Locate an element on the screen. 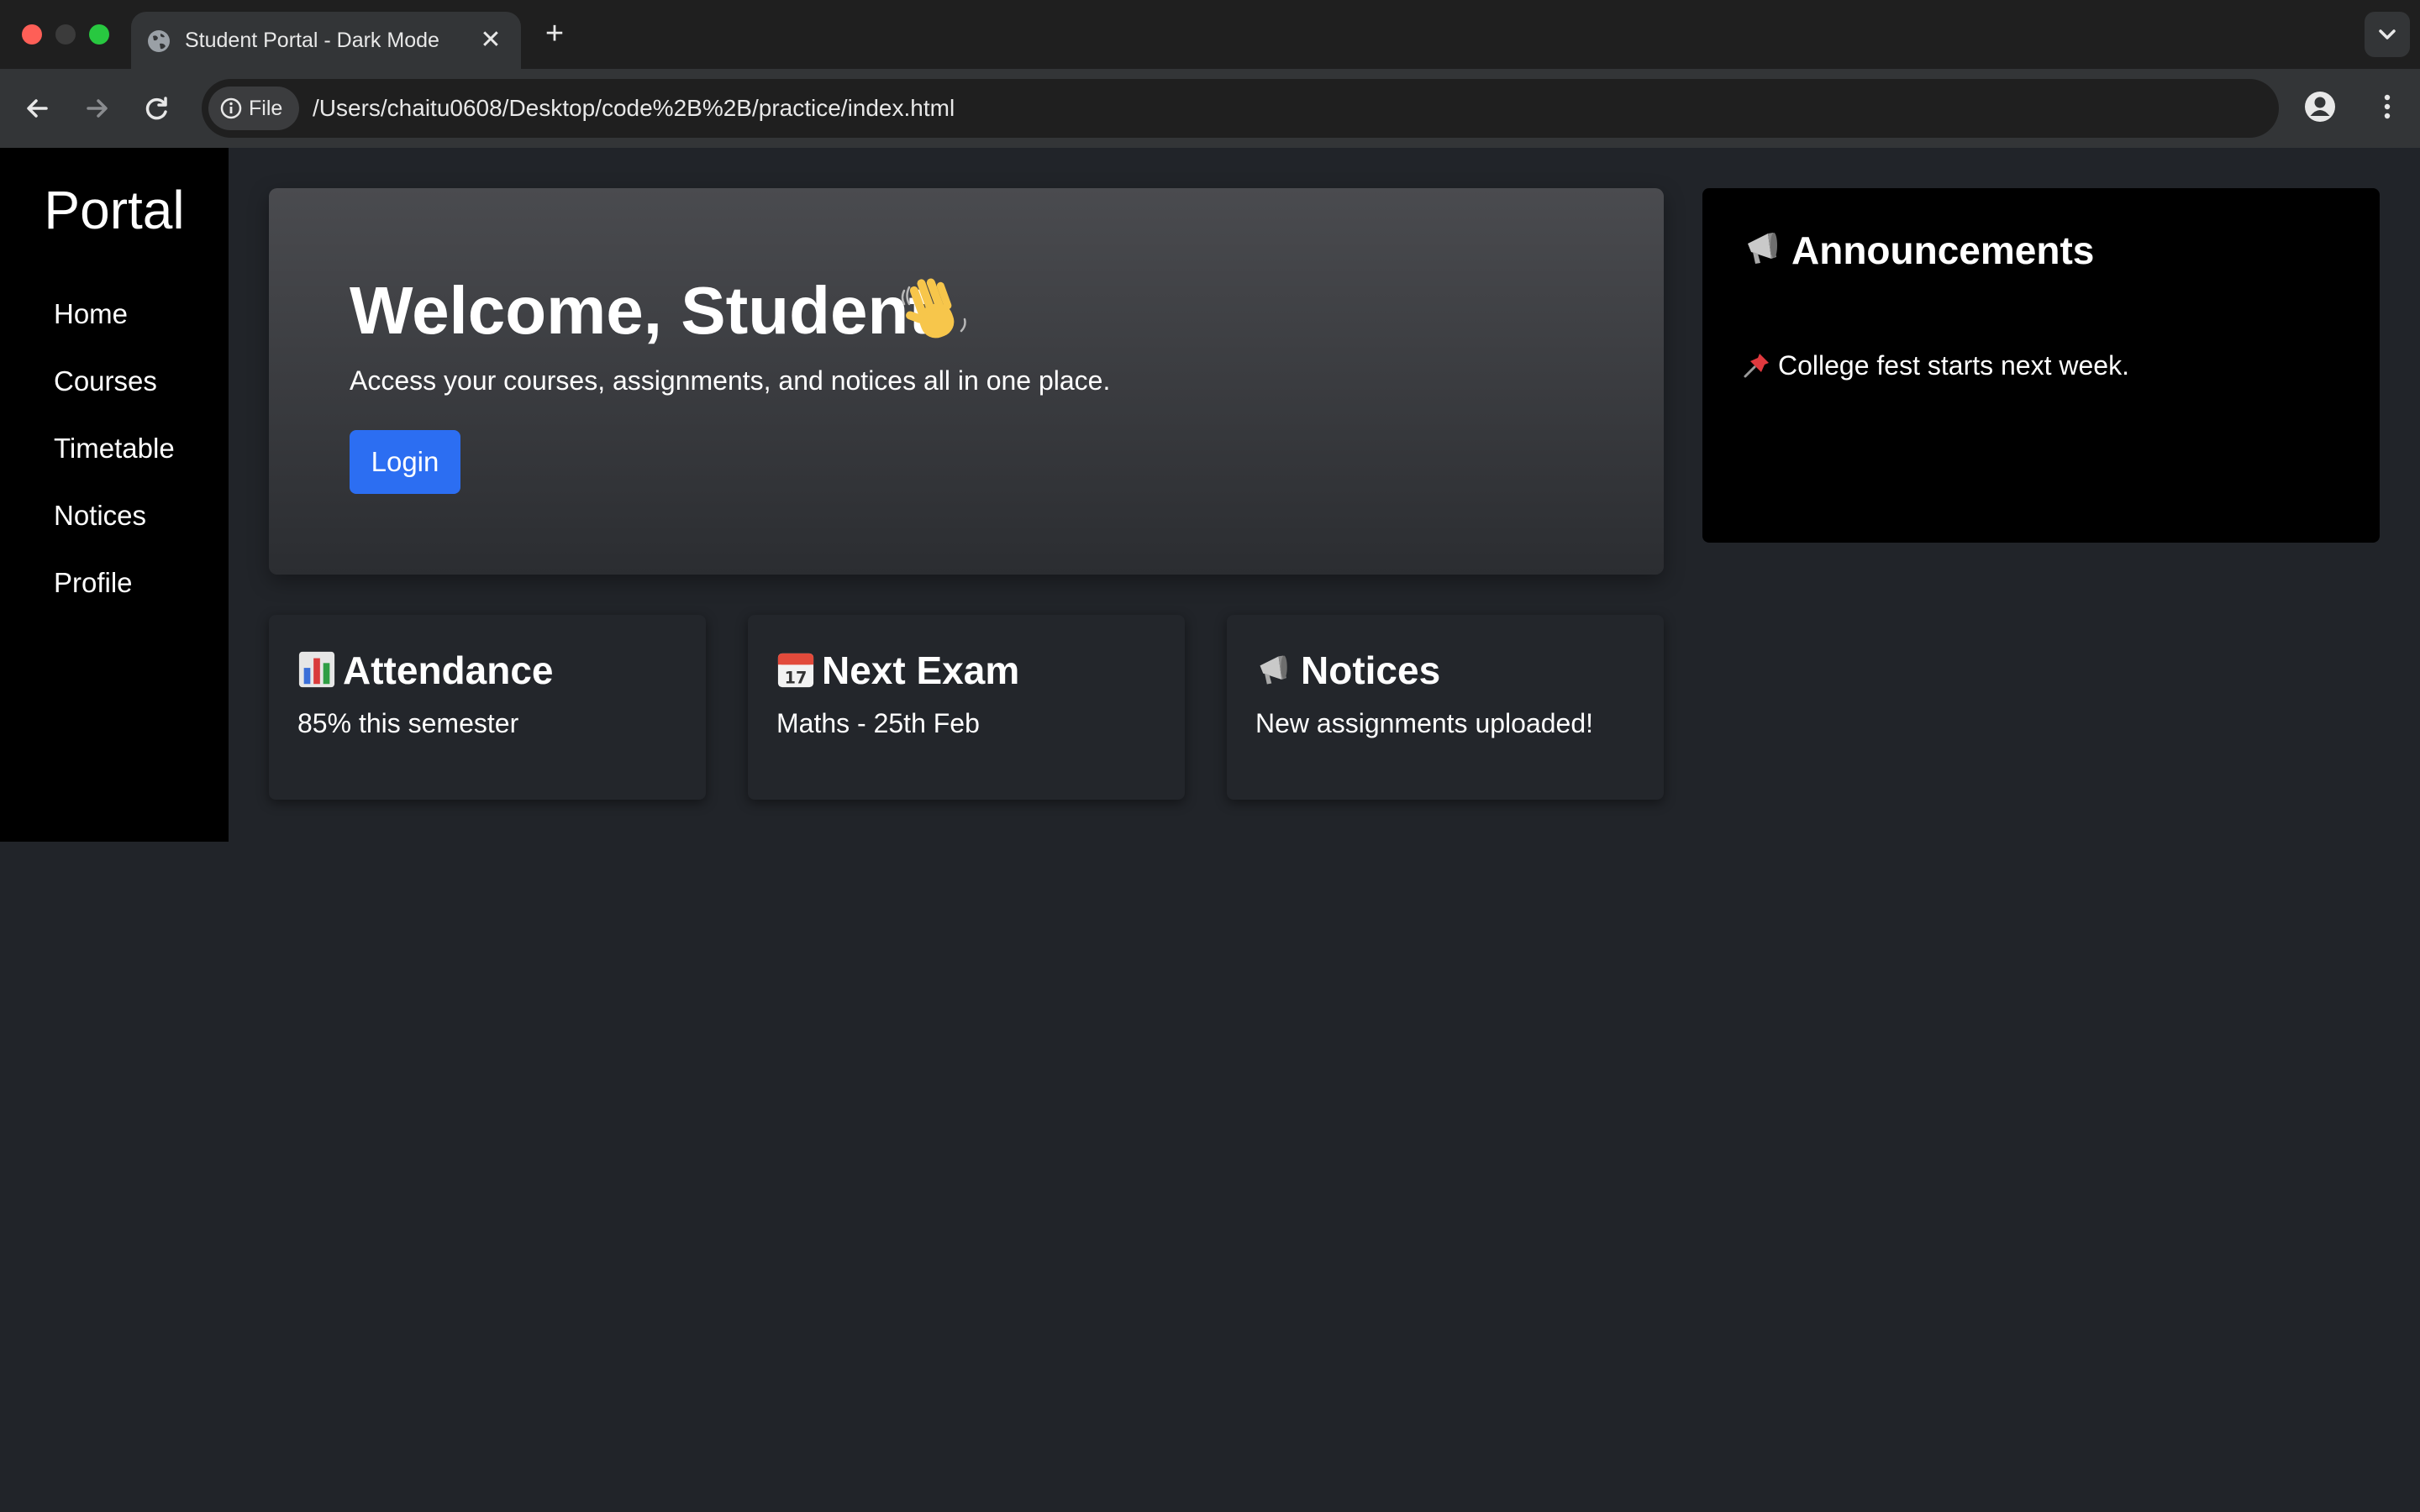 The width and height of the screenshot is (2420, 1512). tab-search-button is located at coordinates (2388, 34).